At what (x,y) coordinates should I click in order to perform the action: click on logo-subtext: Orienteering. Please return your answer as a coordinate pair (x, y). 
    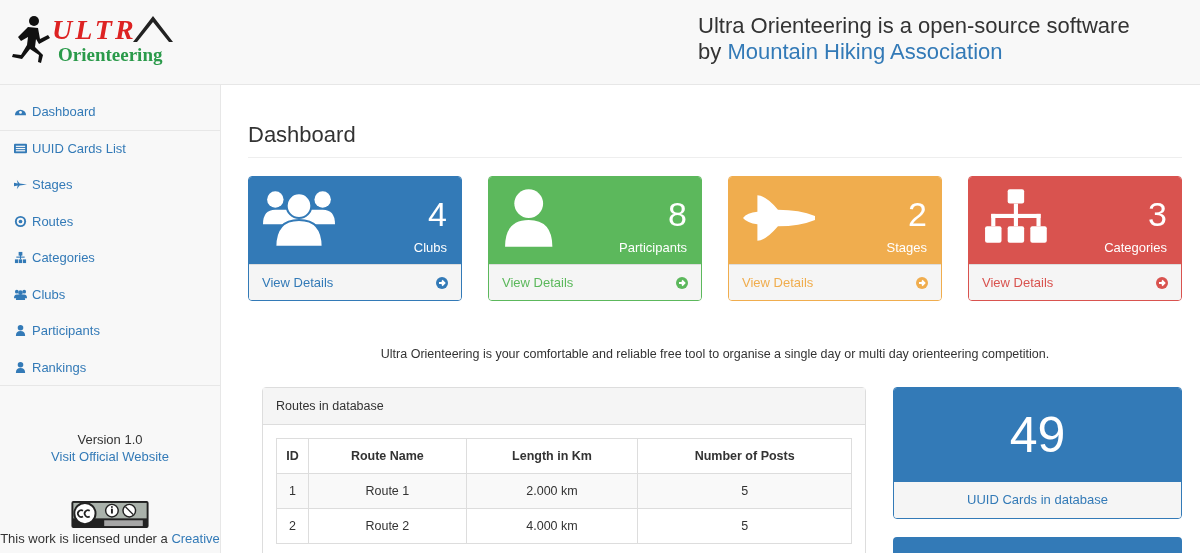
    Looking at the image, I should click on (111, 55).